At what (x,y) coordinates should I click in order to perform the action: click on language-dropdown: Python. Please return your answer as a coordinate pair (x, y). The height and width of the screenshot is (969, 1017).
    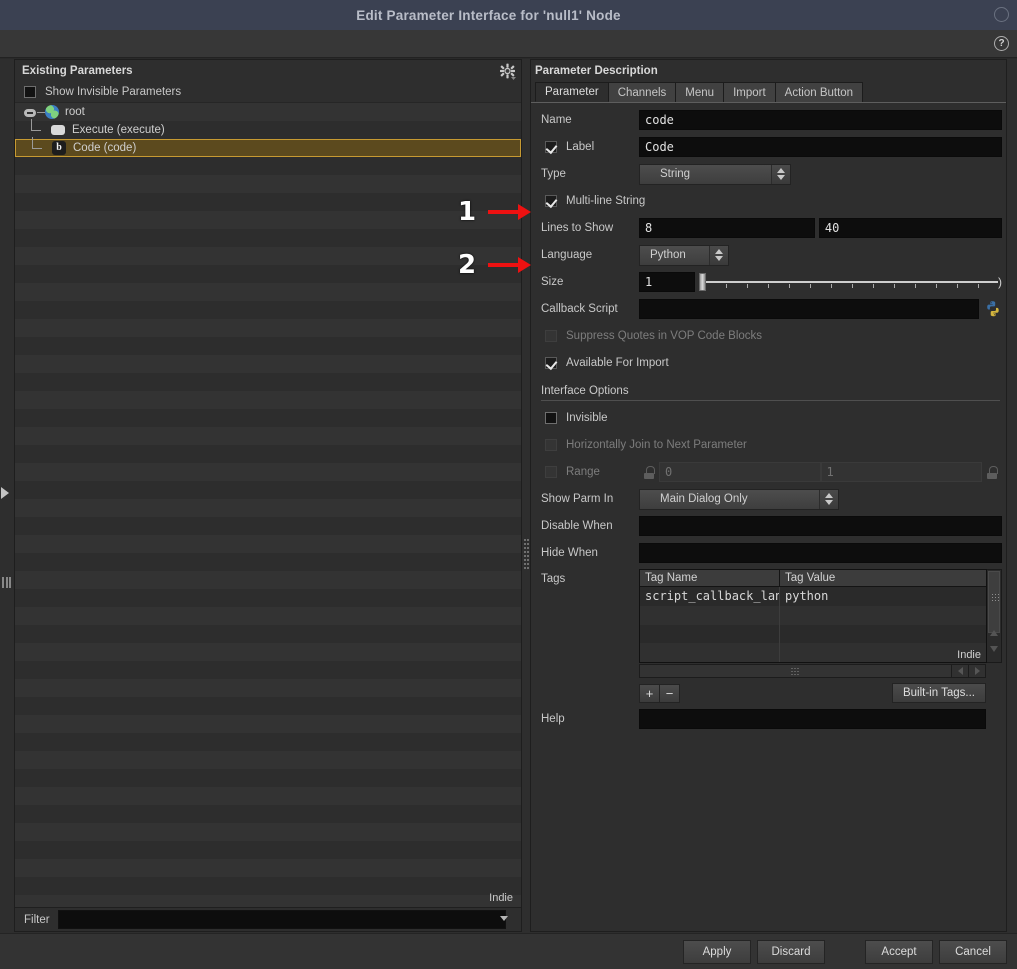
    Looking at the image, I should click on (684, 255).